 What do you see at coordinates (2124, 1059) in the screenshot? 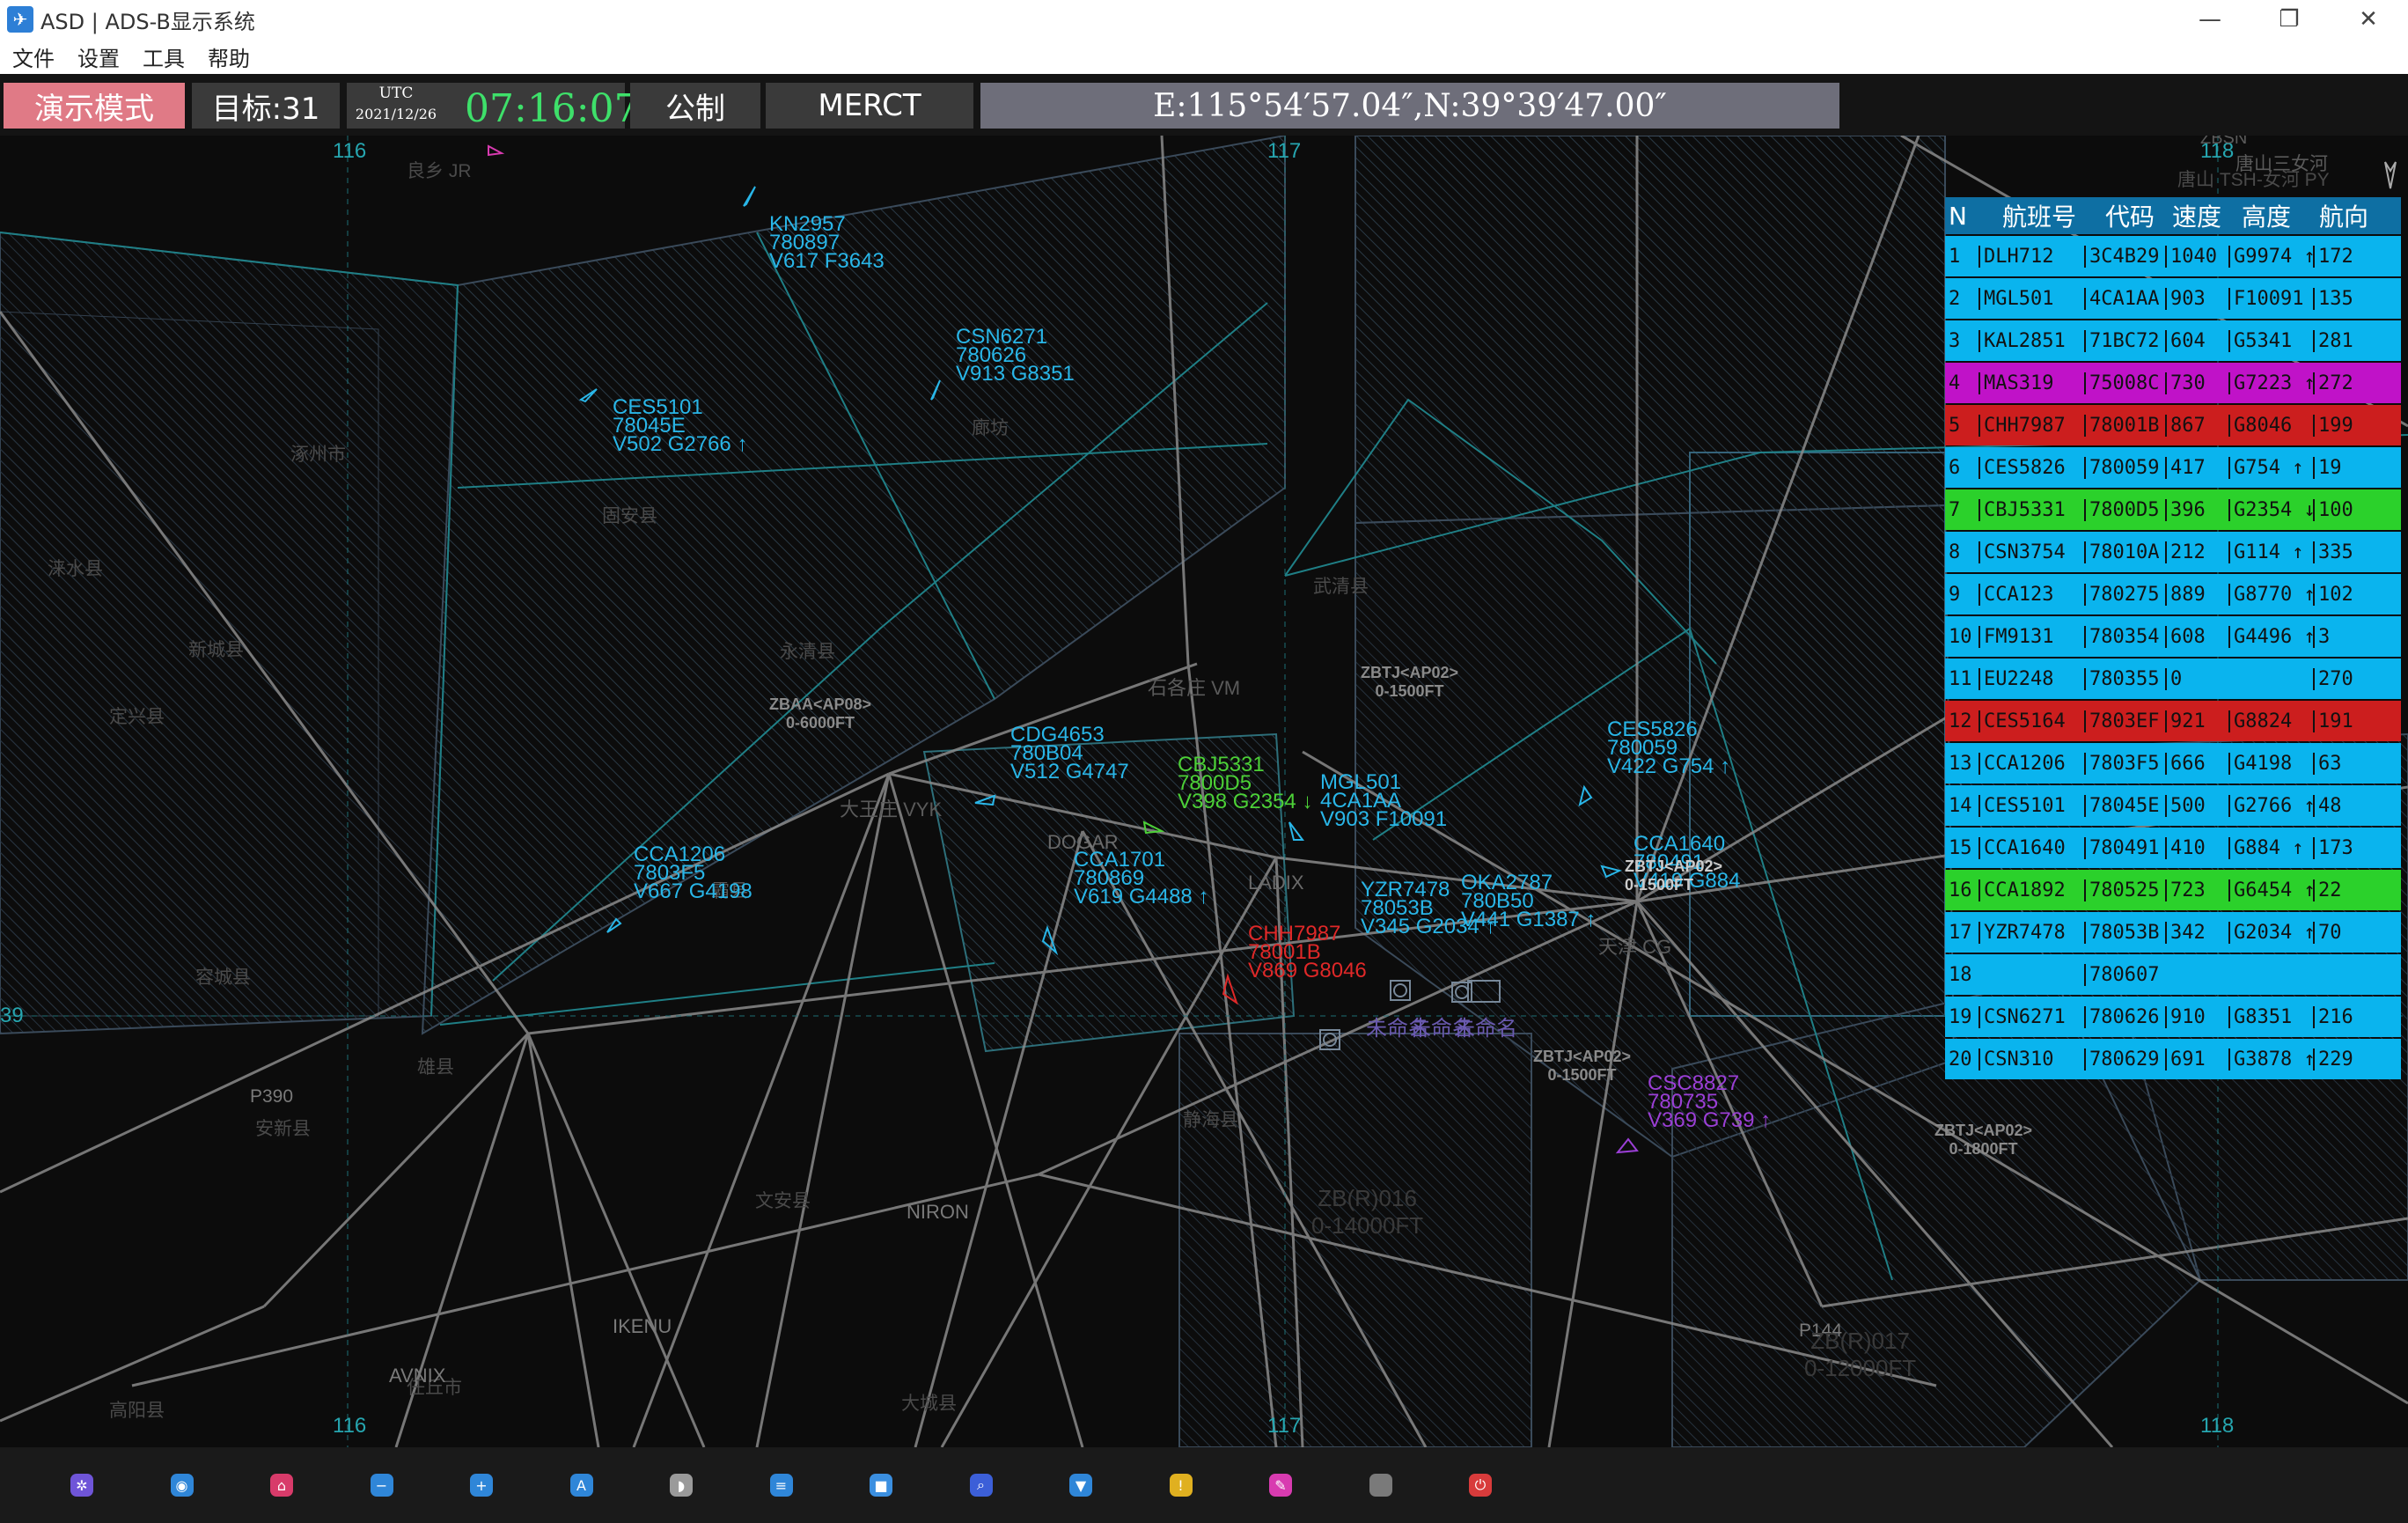
I see `cell-code: 780629` at bounding box center [2124, 1059].